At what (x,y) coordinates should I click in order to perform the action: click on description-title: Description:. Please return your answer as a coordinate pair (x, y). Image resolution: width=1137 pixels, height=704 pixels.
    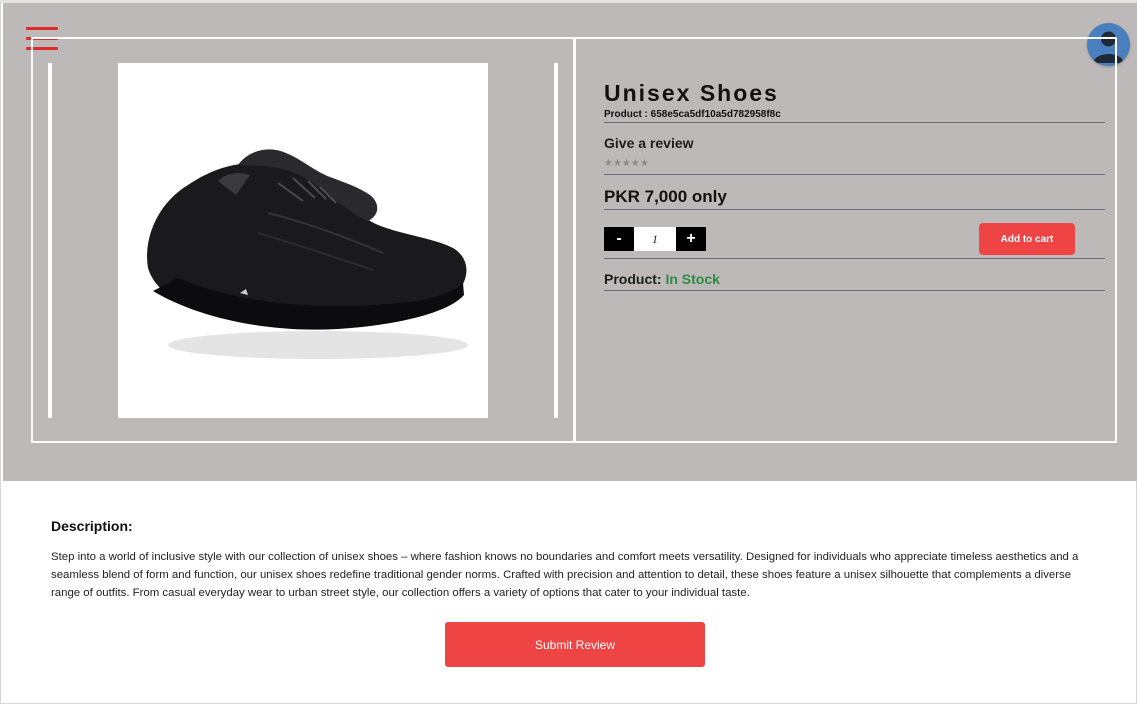
    Looking at the image, I should click on (92, 526).